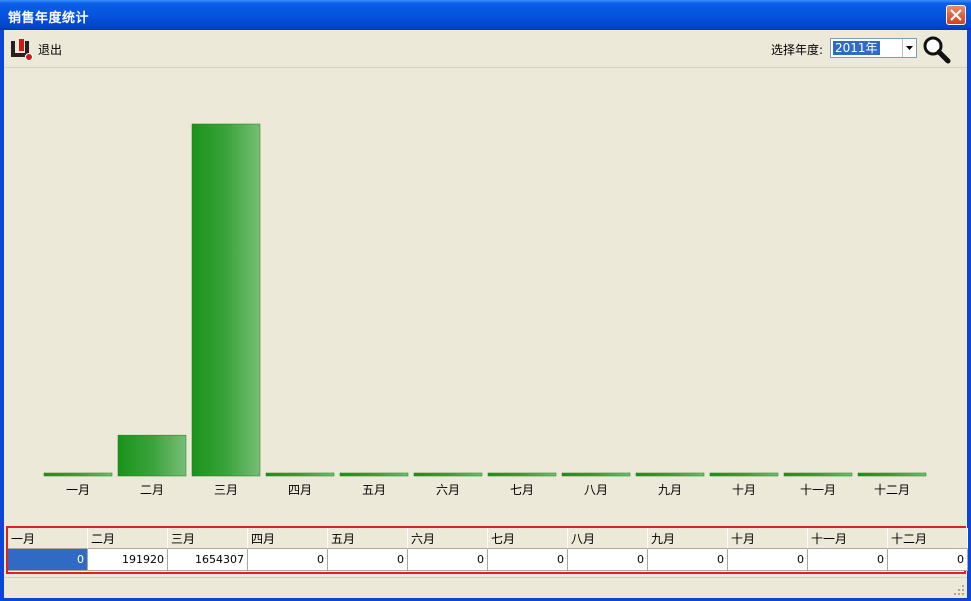 Image resolution: width=971 pixels, height=601 pixels. I want to click on column-header: 一月, so click(48, 538).